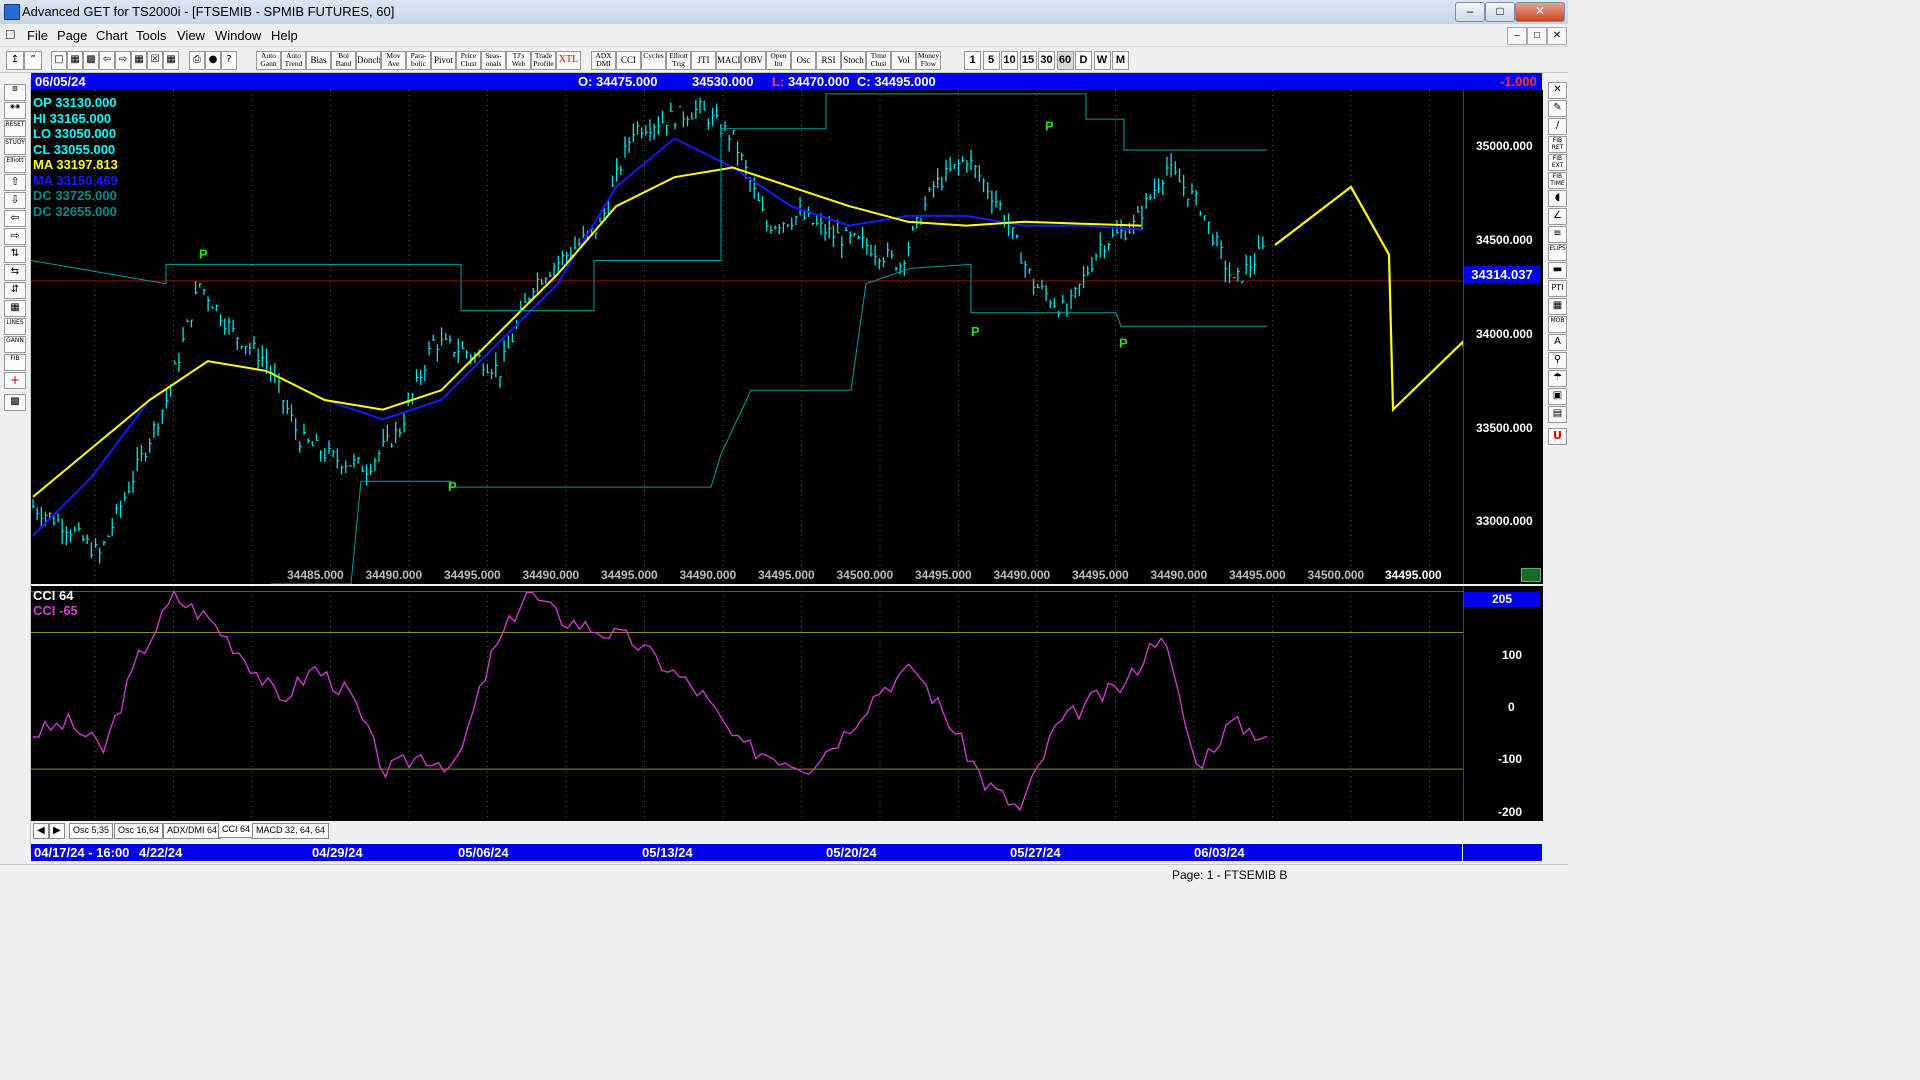 The width and height of the screenshot is (1920, 1080). What do you see at coordinates (15, 200) in the screenshot?
I see `arrow-down-icon: ⇩` at bounding box center [15, 200].